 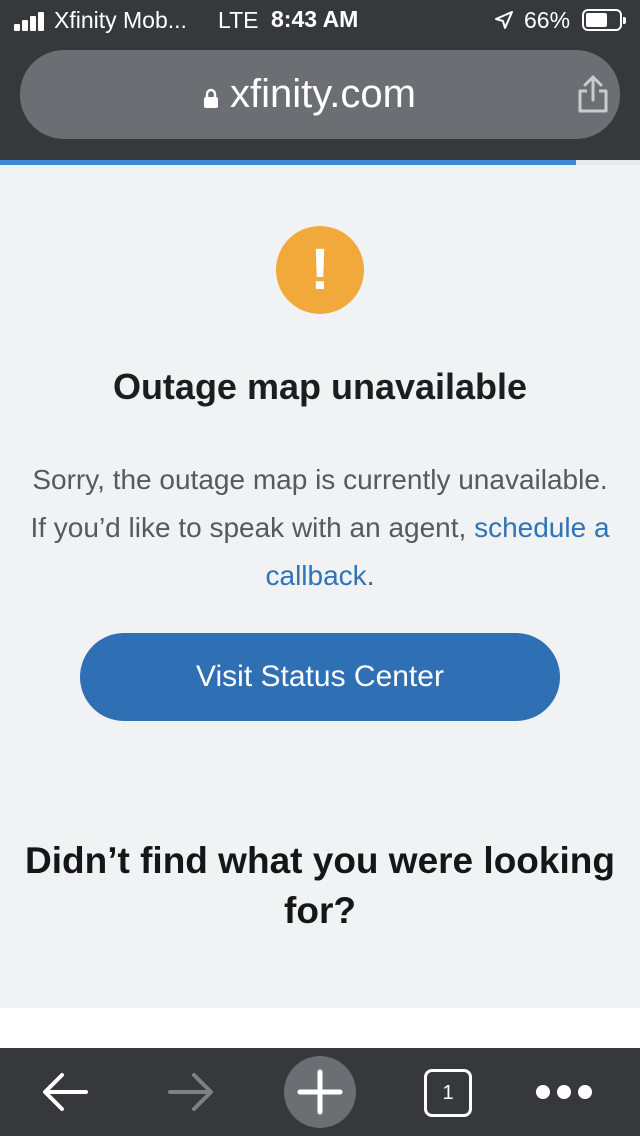 I want to click on signal-icon, so click(x=31, y=21).